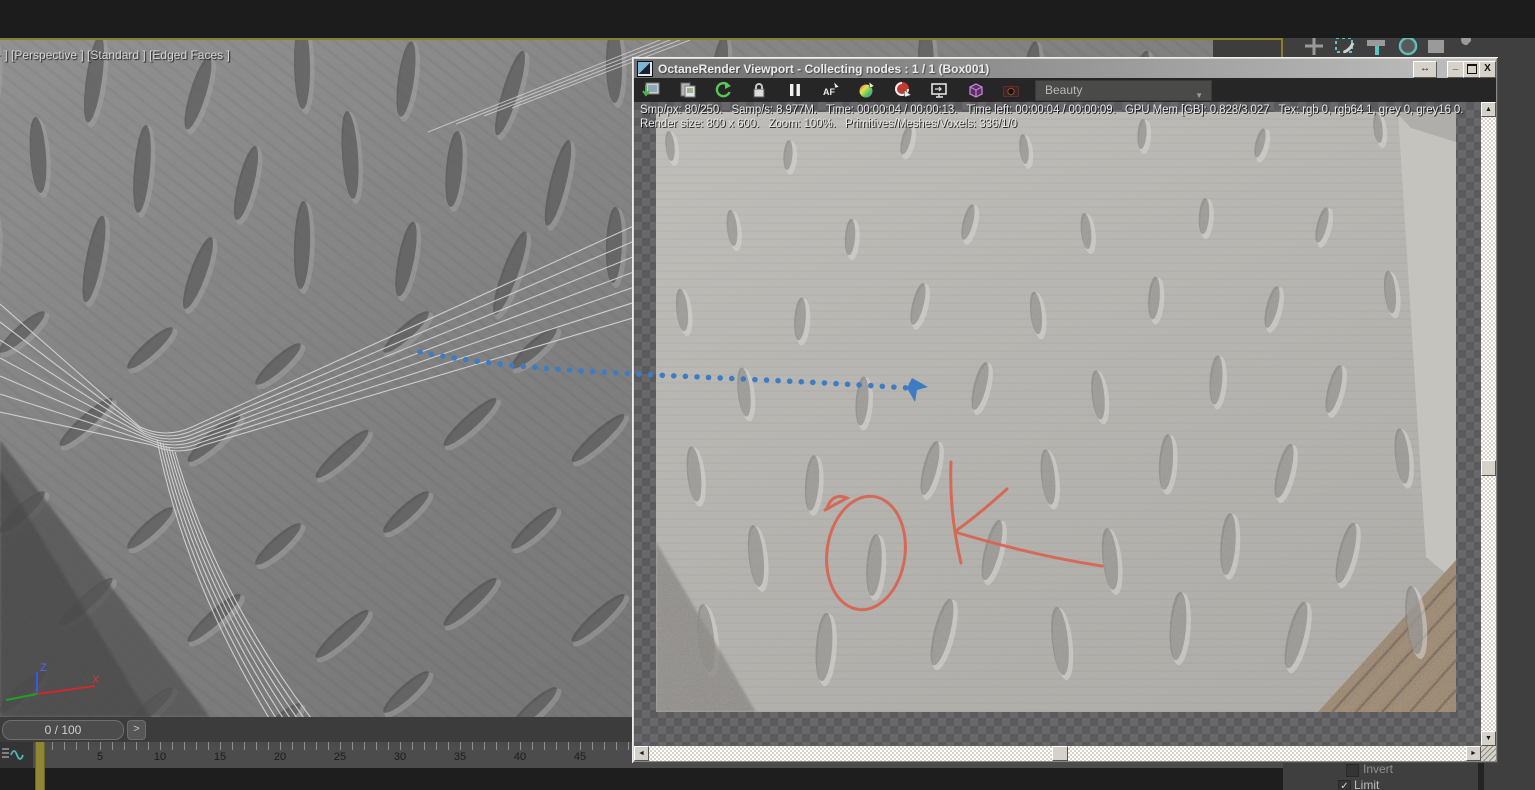 This screenshot has width=1535, height=790. I want to click on panel-divider, so click(1481, 776).